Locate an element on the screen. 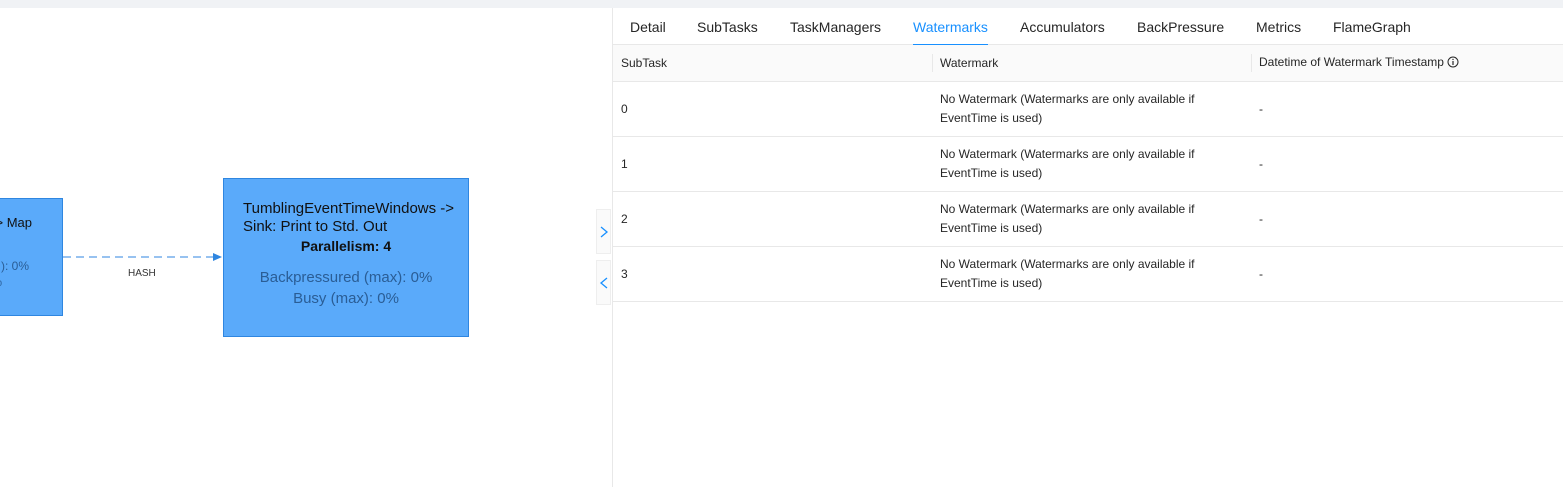 The image size is (1563, 487). node-map-title: > Map is located at coordinates (16, 222).